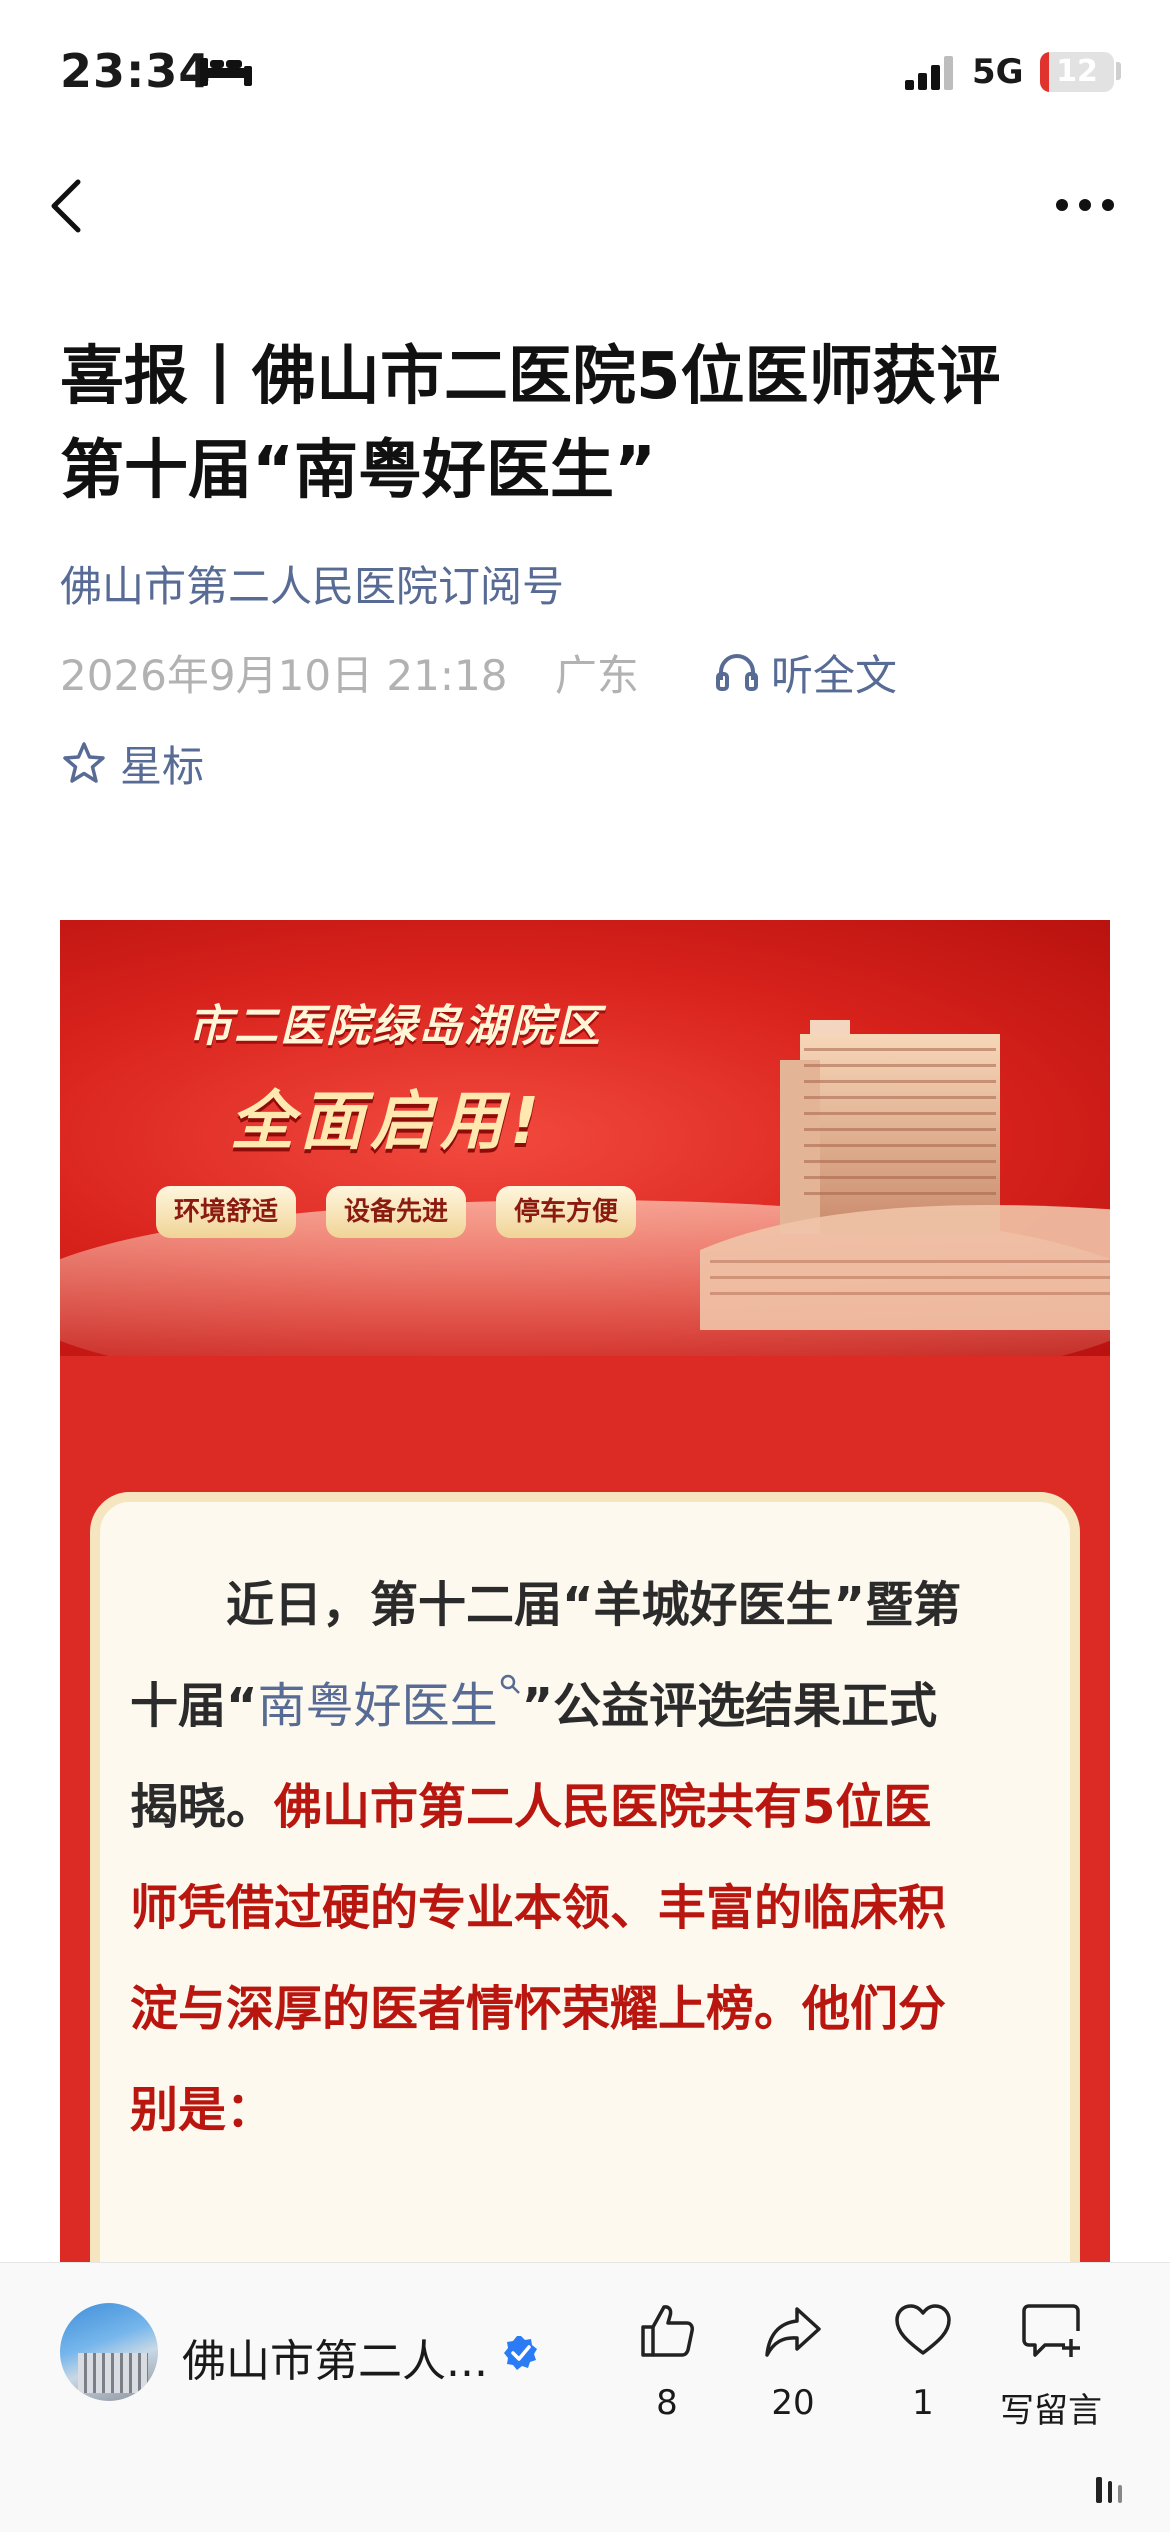  What do you see at coordinates (594, 1605) in the screenshot?
I see `body-line: 近日，第十二届“羊城好医生”暨第` at bounding box center [594, 1605].